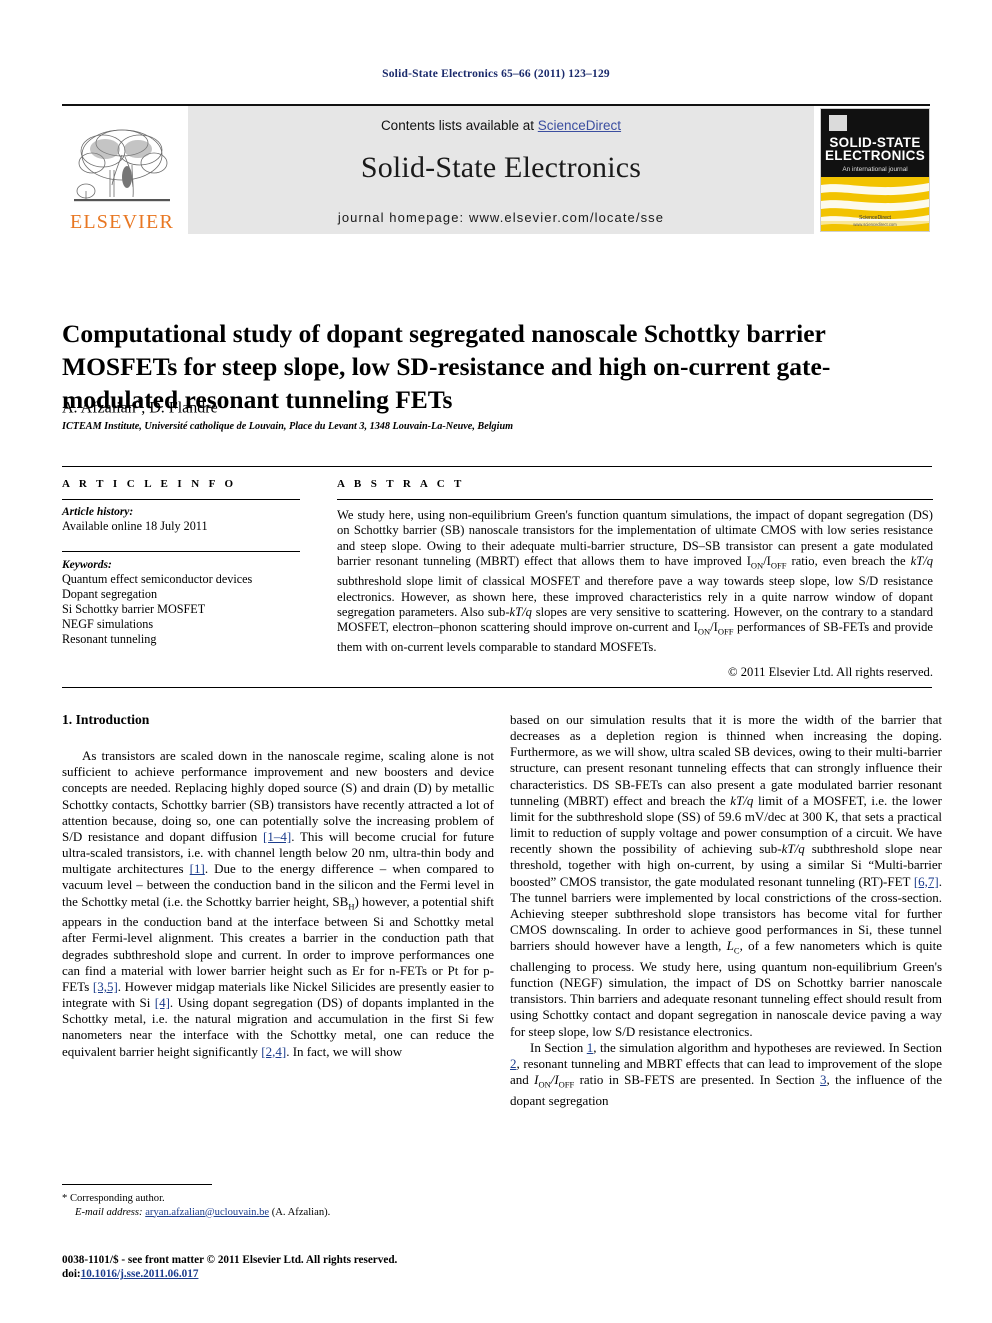 The height and width of the screenshot is (1323, 992). Describe the element at coordinates (162, 1002) in the screenshot. I see `citation-link: [4]` at that location.